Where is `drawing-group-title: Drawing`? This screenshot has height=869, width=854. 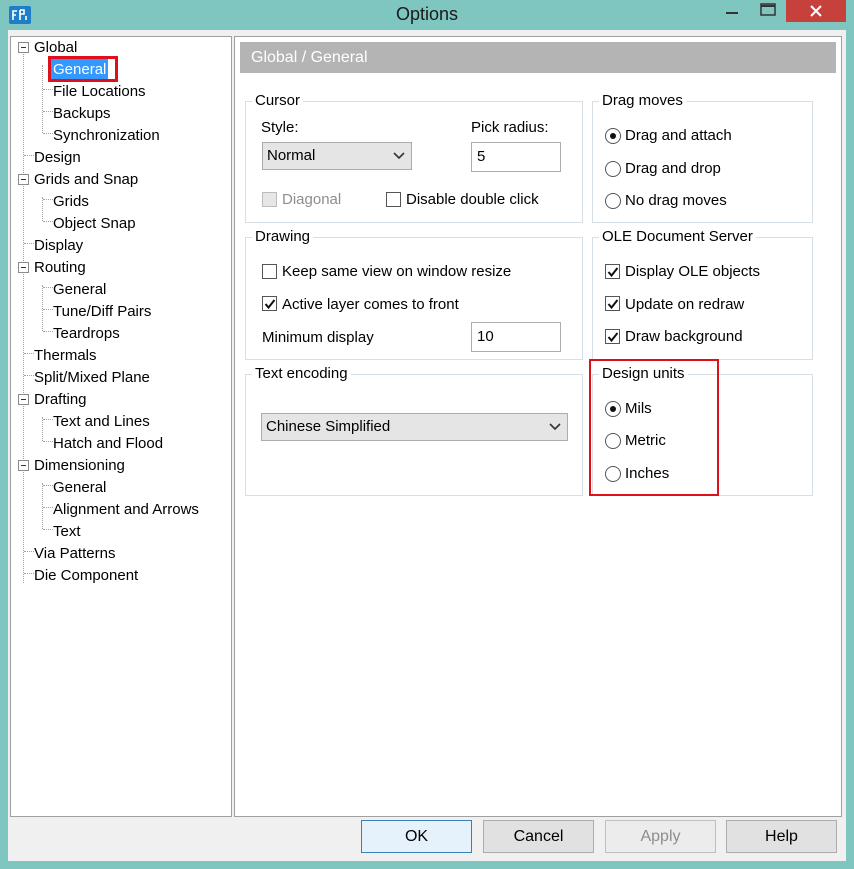
drawing-group-title: Drawing is located at coordinates (283, 237).